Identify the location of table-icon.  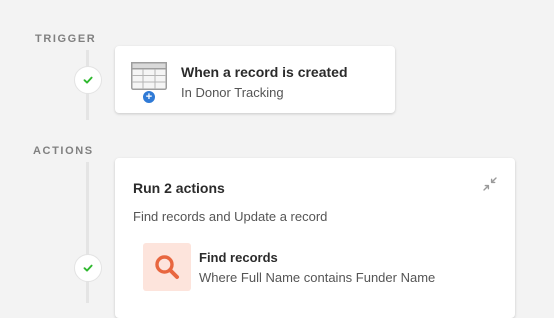
(149, 76).